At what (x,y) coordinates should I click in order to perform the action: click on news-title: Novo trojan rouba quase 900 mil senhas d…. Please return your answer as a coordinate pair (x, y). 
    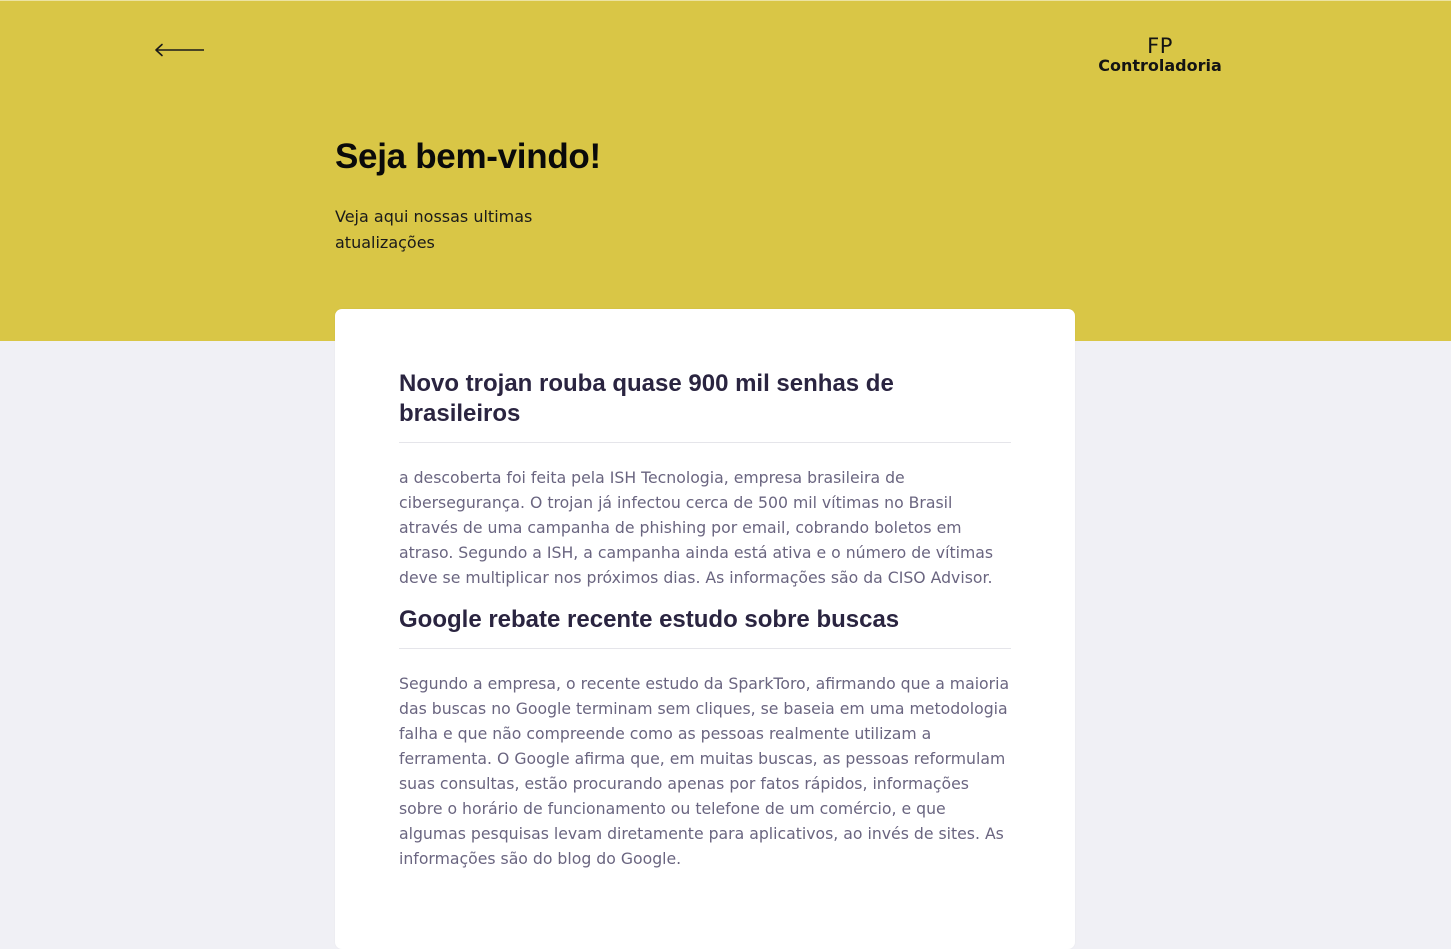
    Looking at the image, I should click on (705, 406).